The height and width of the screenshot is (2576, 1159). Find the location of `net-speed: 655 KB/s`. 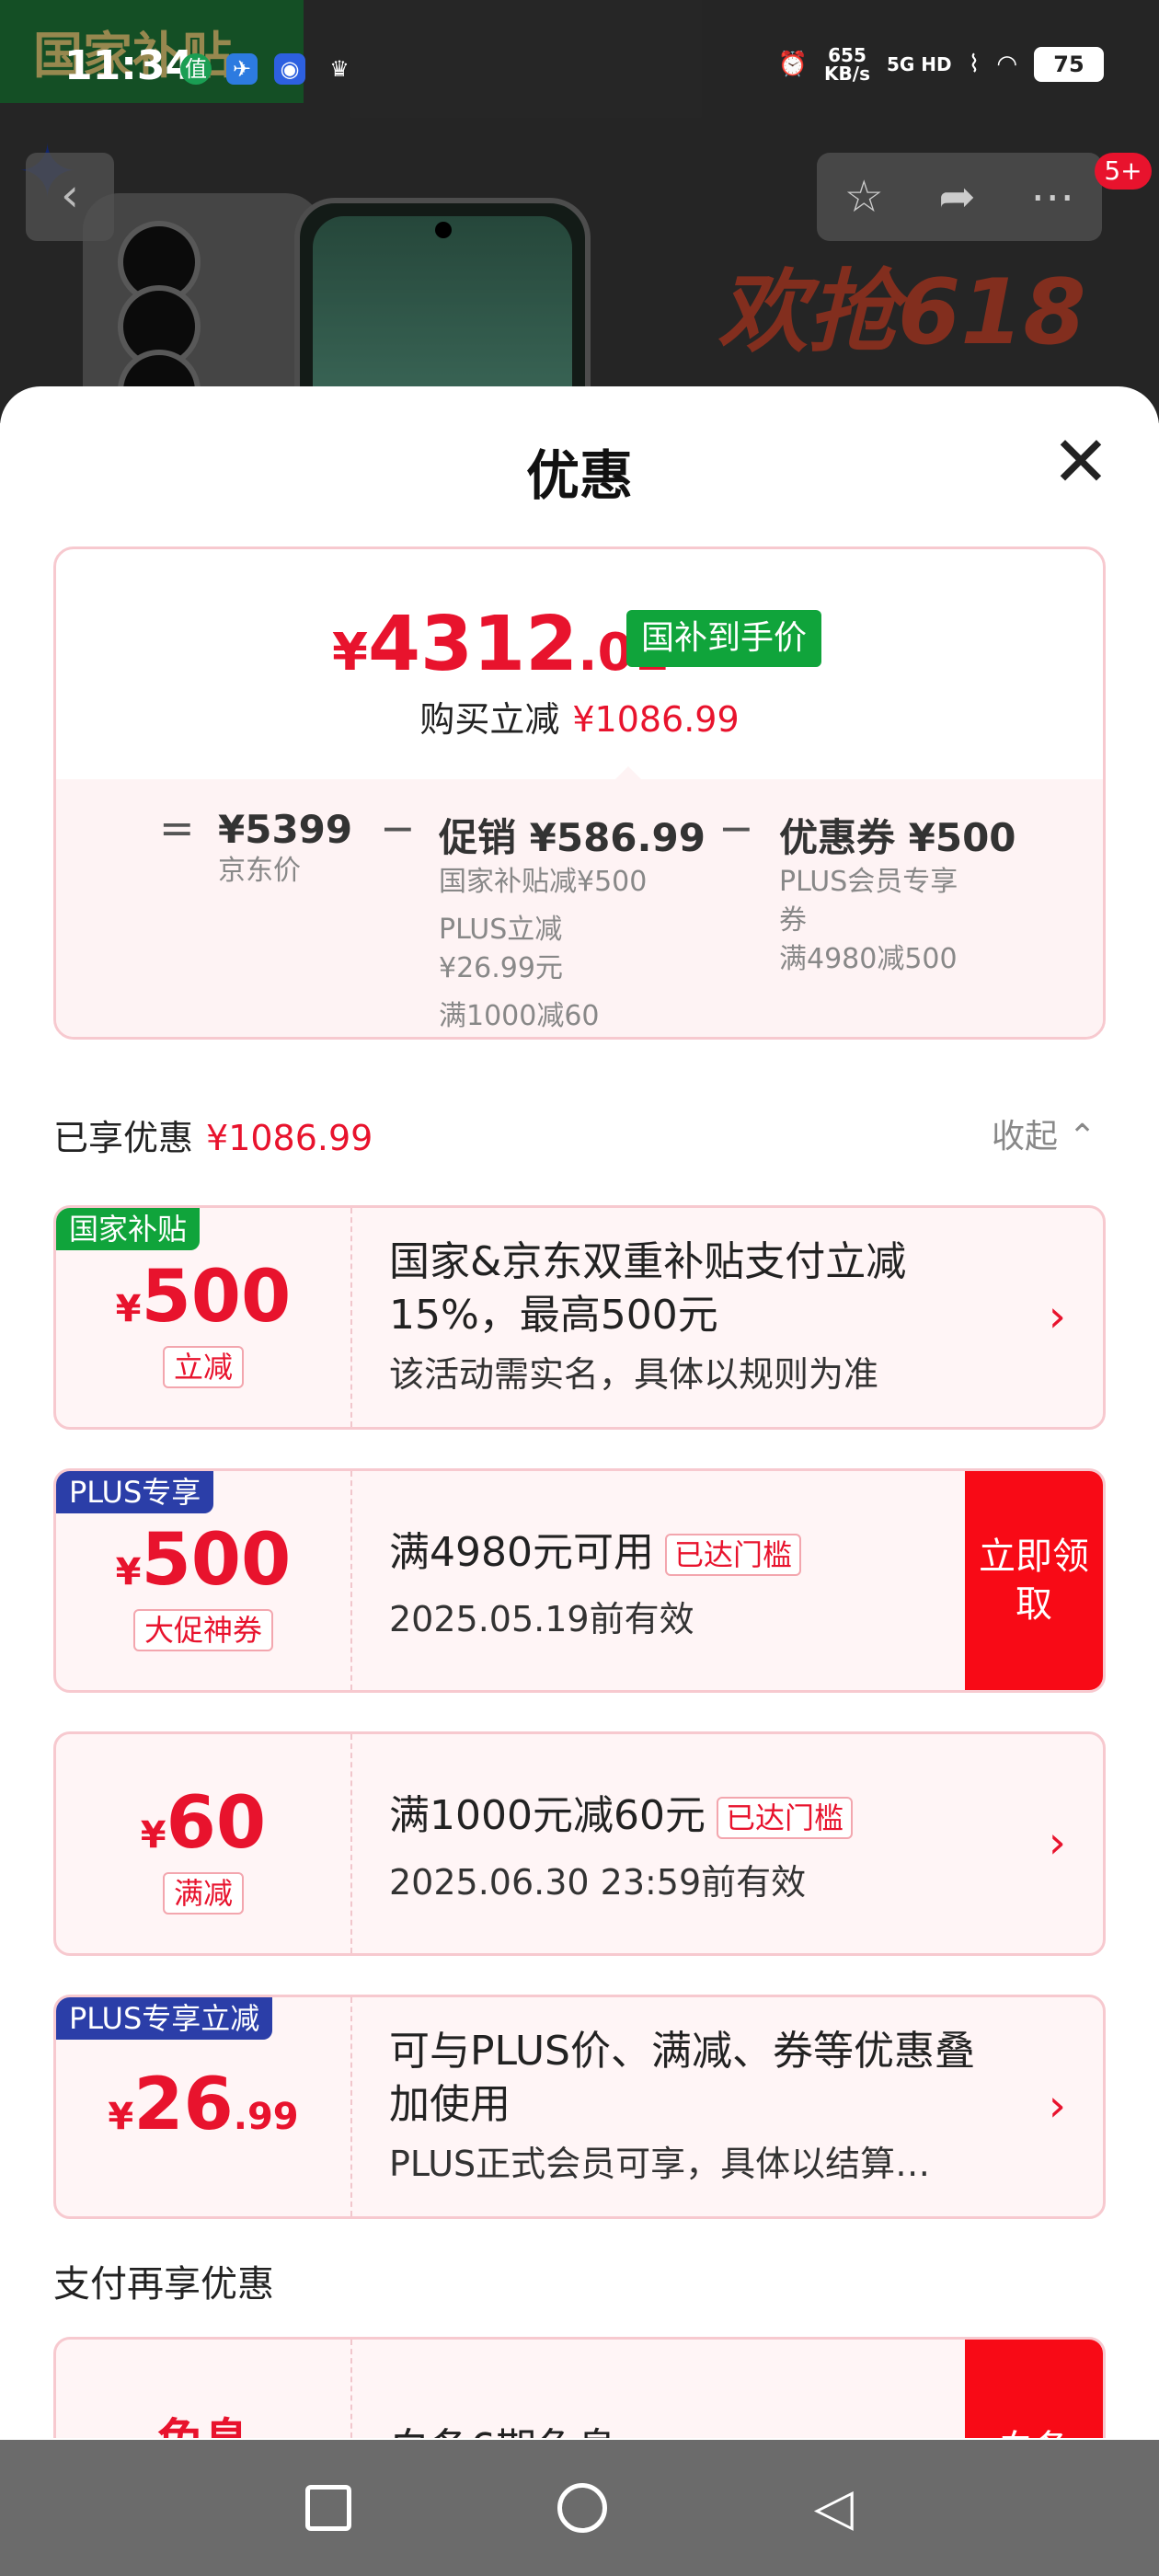

net-speed: 655 KB/s is located at coordinates (847, 64).